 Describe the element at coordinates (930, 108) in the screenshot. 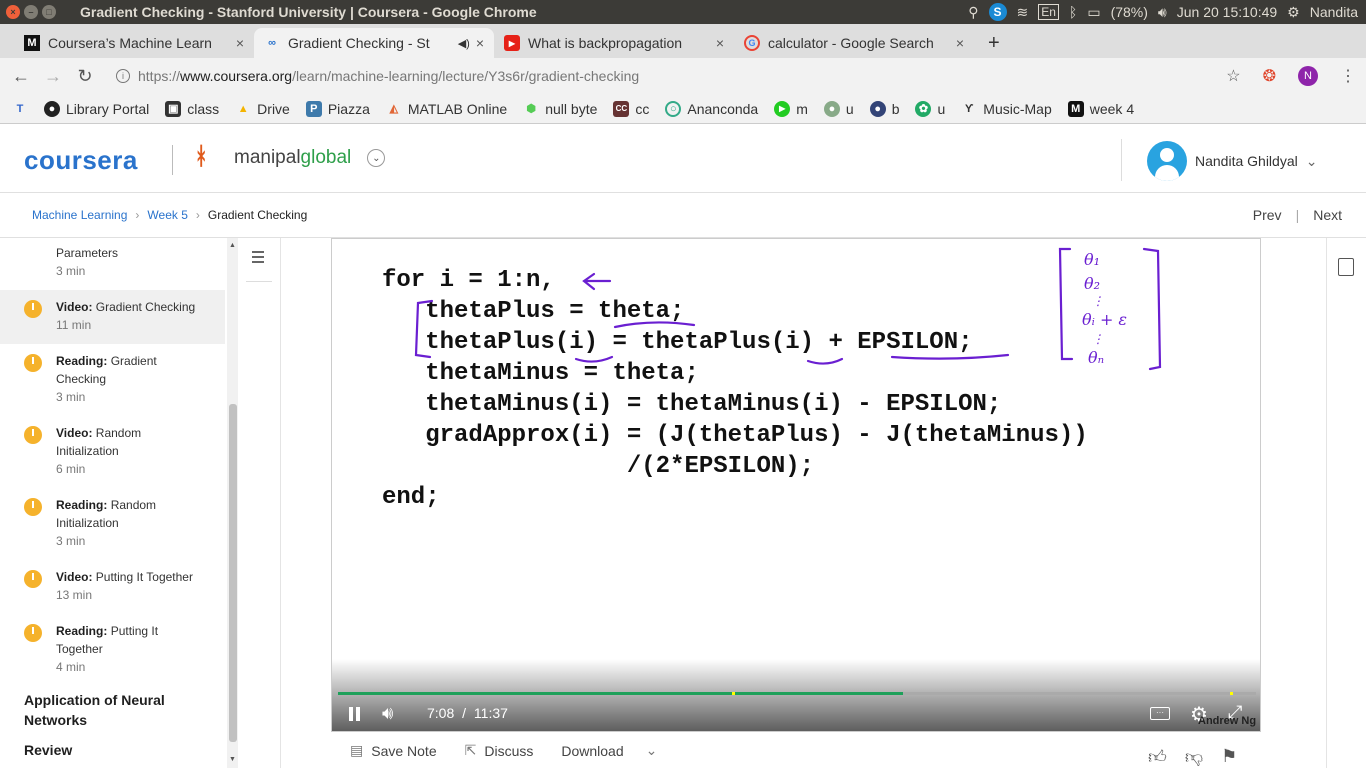

I see `bookmark-u2: ✿ u` at that location.